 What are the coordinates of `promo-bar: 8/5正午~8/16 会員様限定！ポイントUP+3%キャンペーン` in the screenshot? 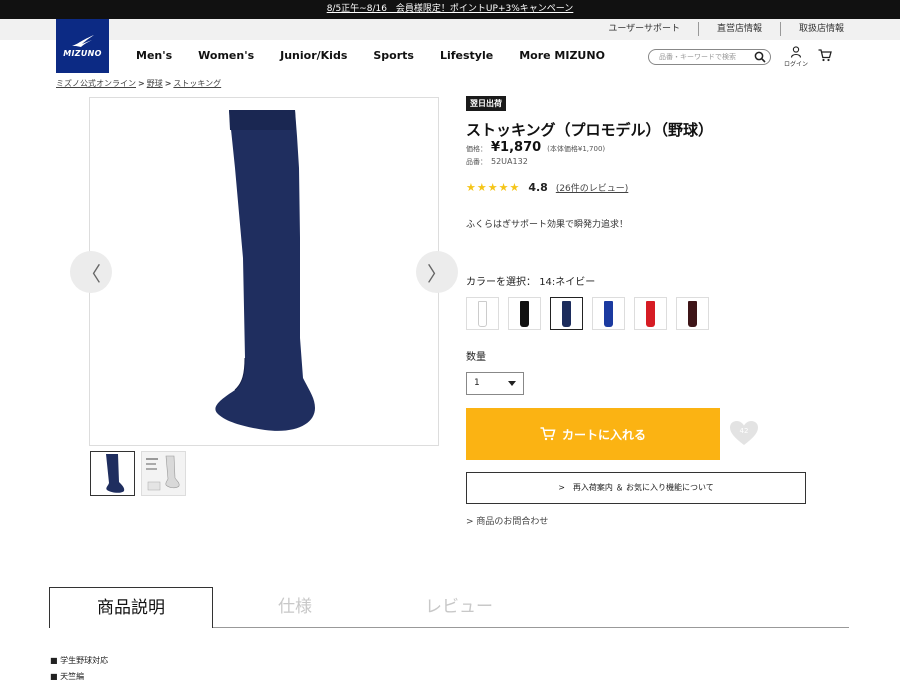 It's located at (450, 9).